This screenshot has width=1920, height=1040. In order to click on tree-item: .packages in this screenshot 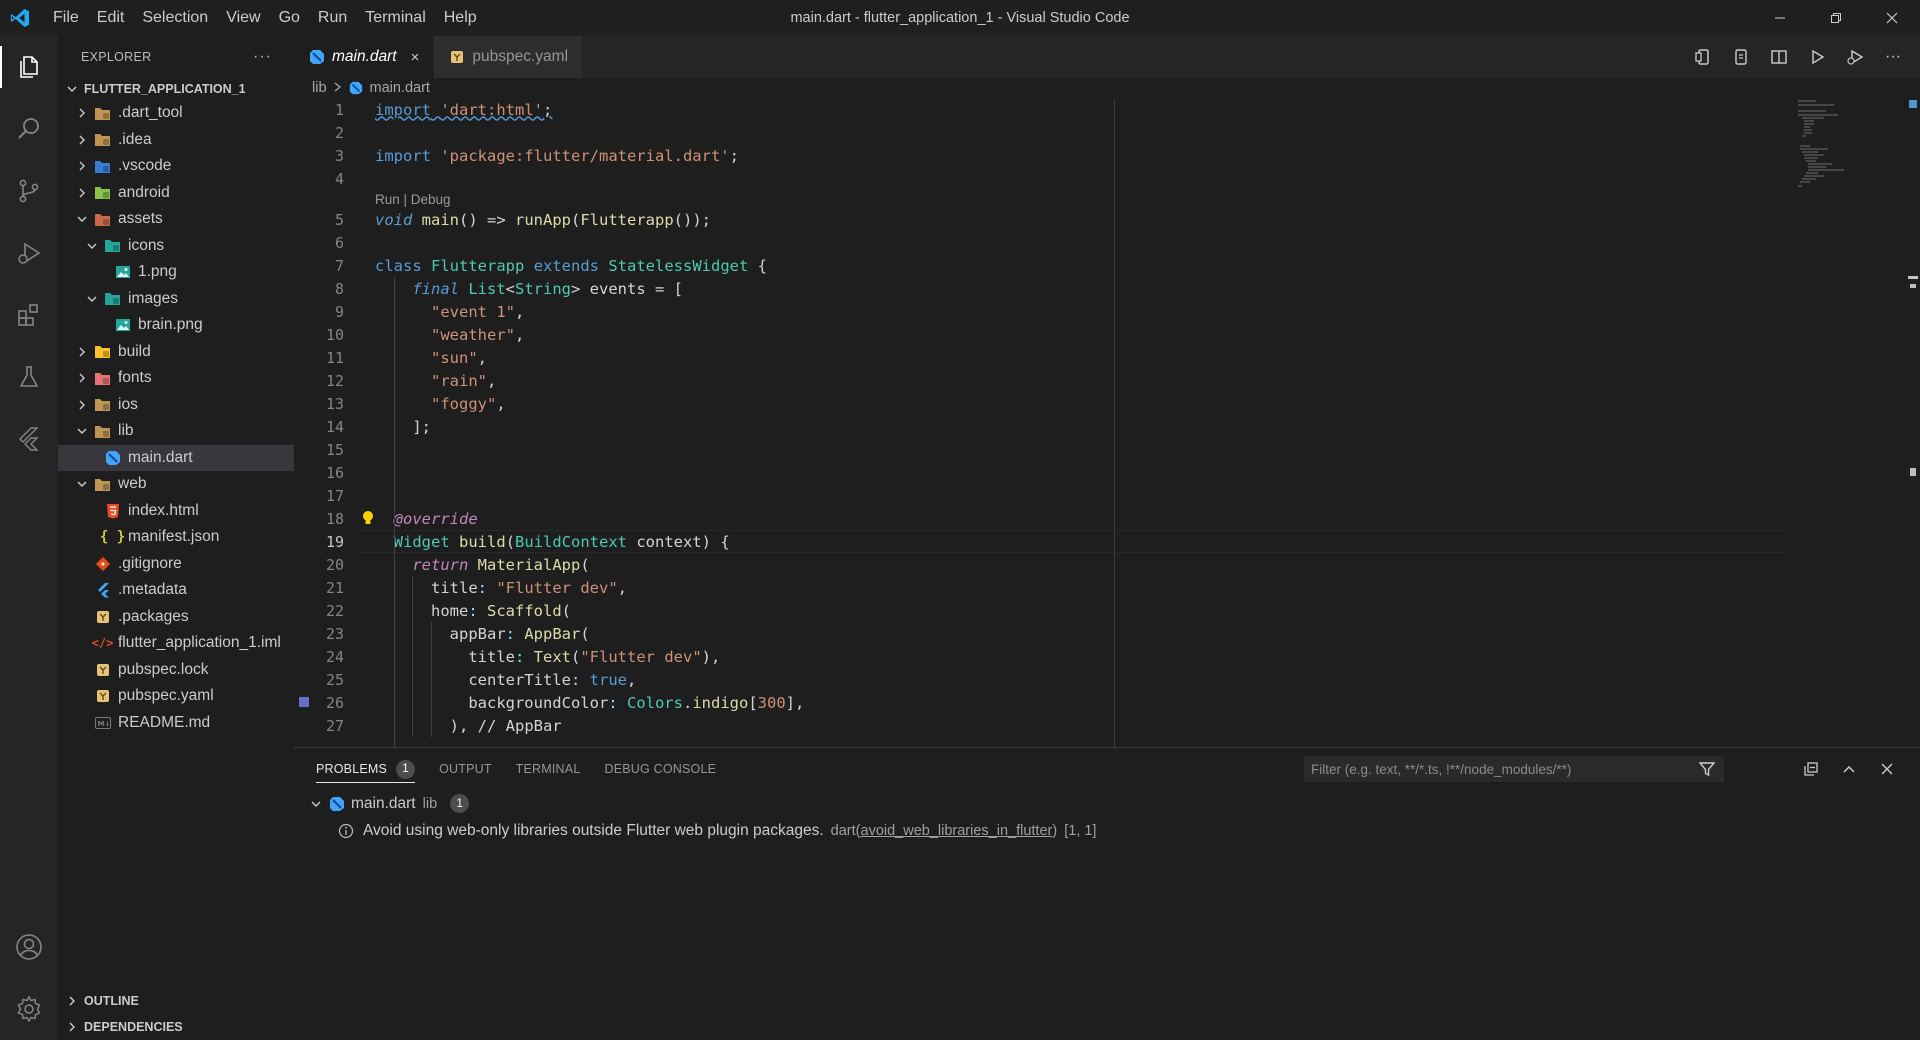, I will do `click(176, 617)`.